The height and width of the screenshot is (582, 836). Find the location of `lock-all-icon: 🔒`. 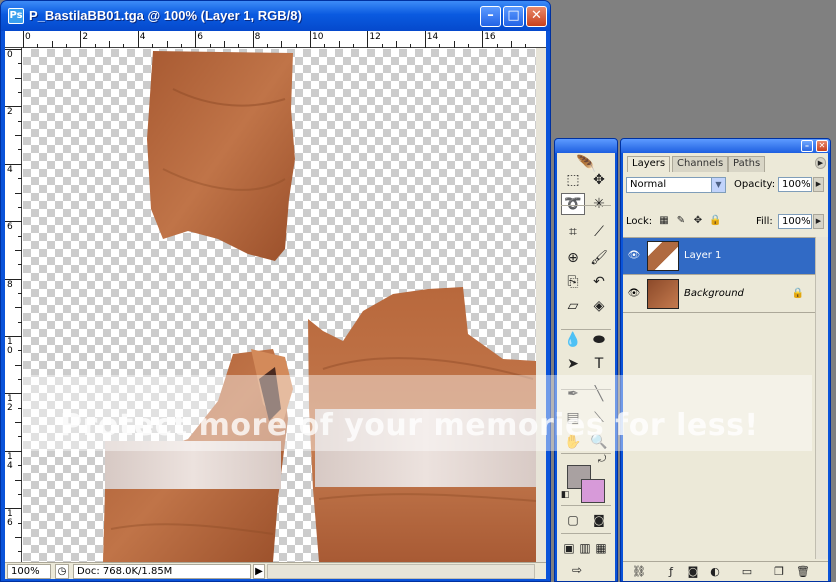

lock-all-icon: 🔒 is located at coordinates (715, 221).